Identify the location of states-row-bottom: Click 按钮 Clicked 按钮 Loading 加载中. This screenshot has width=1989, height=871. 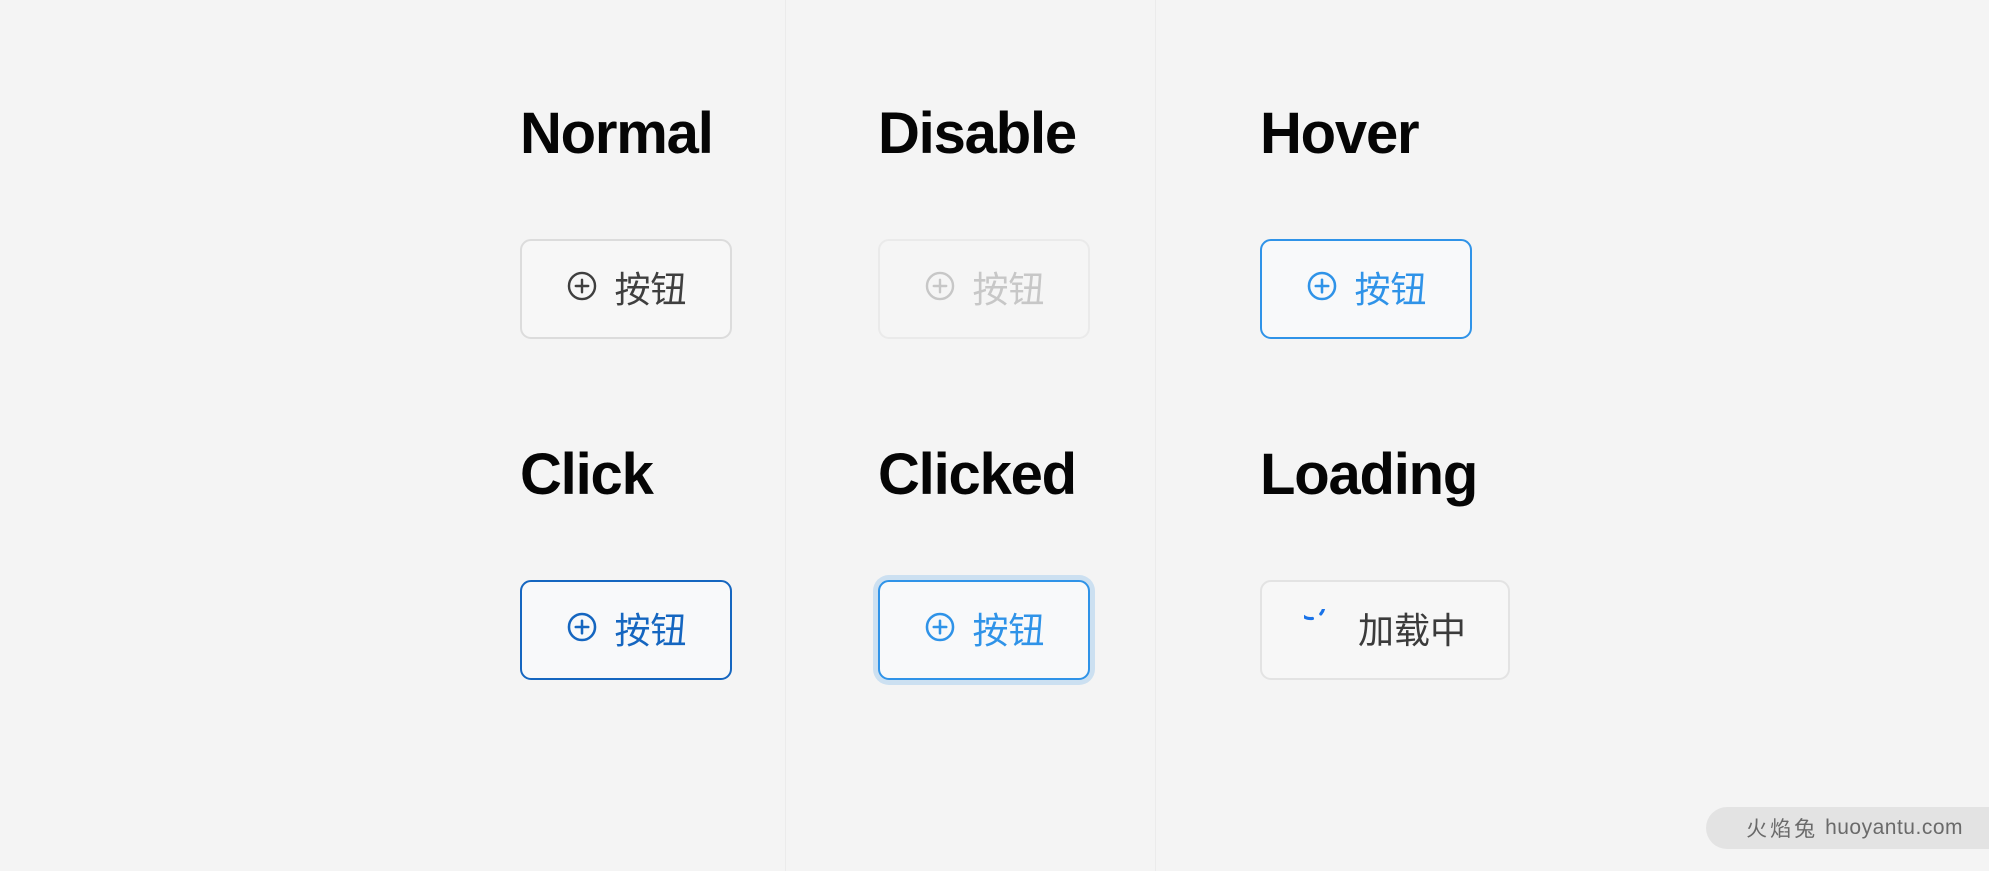
(1015, 563).